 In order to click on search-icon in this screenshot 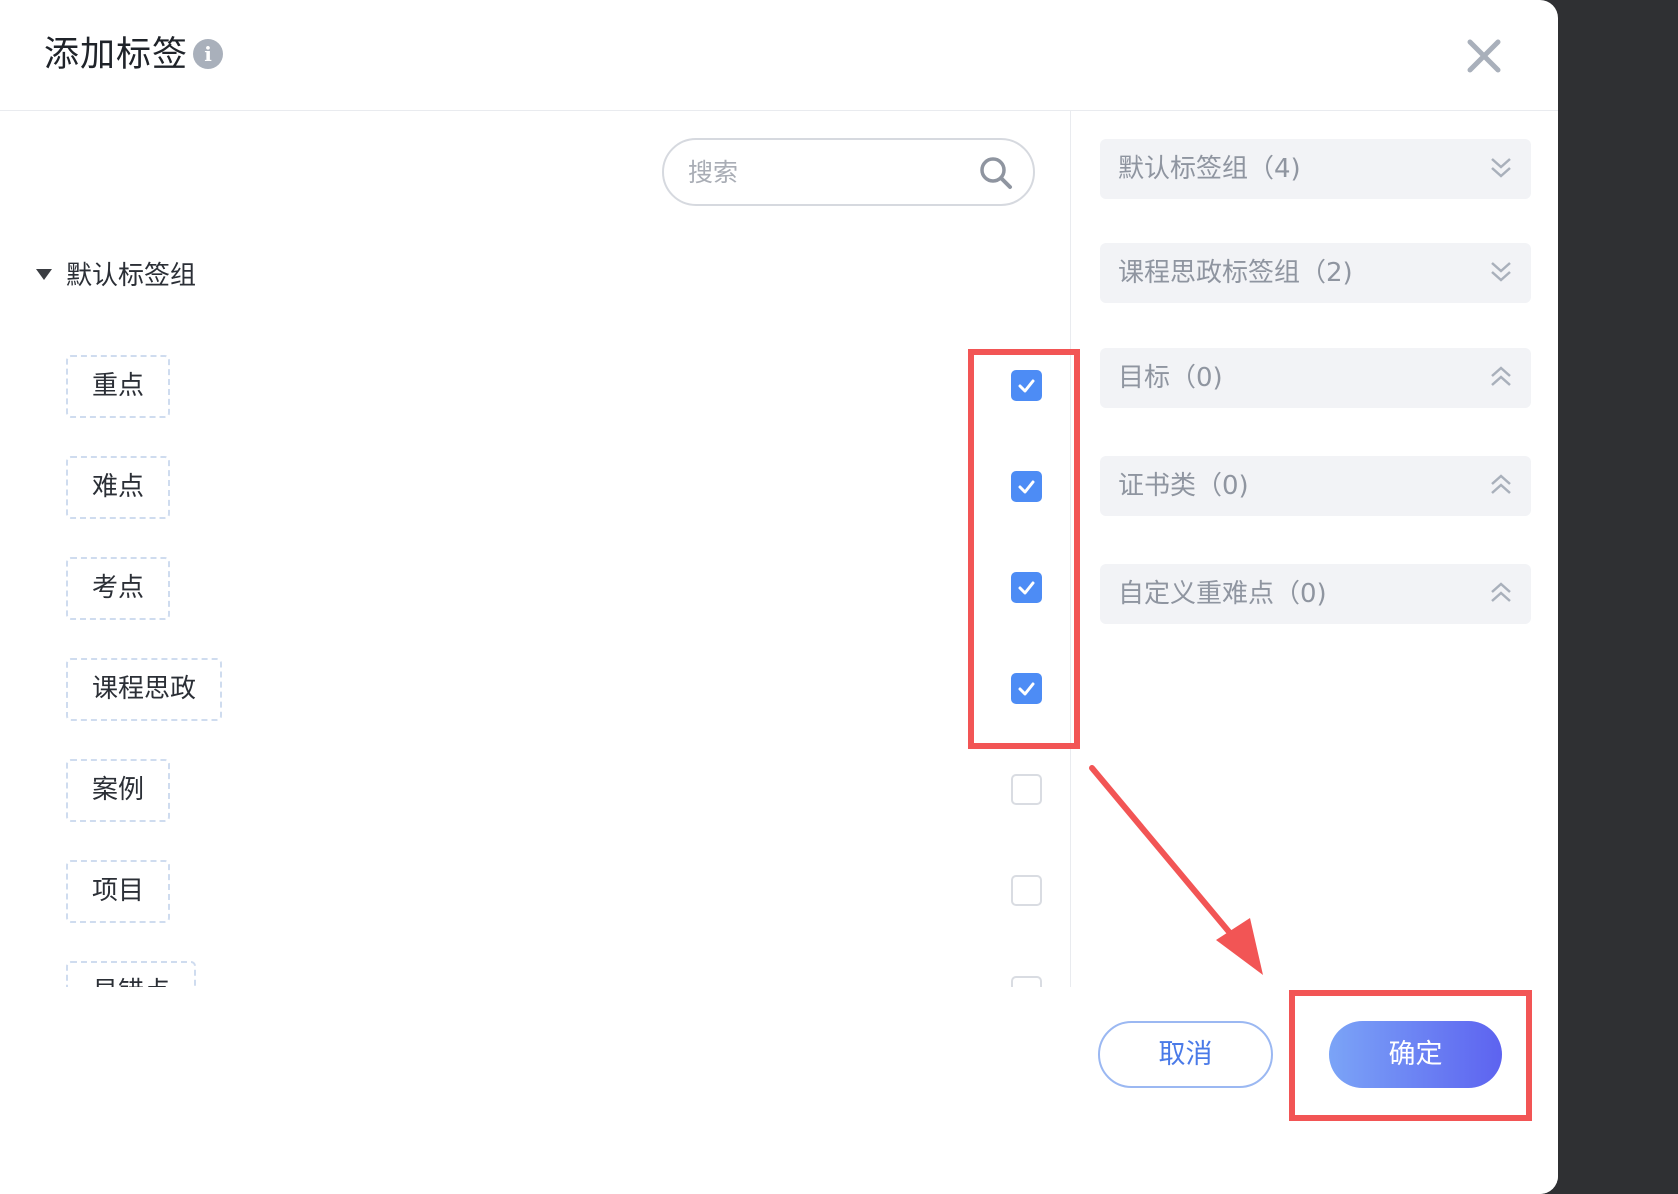, I will do `click(996, 173)`.